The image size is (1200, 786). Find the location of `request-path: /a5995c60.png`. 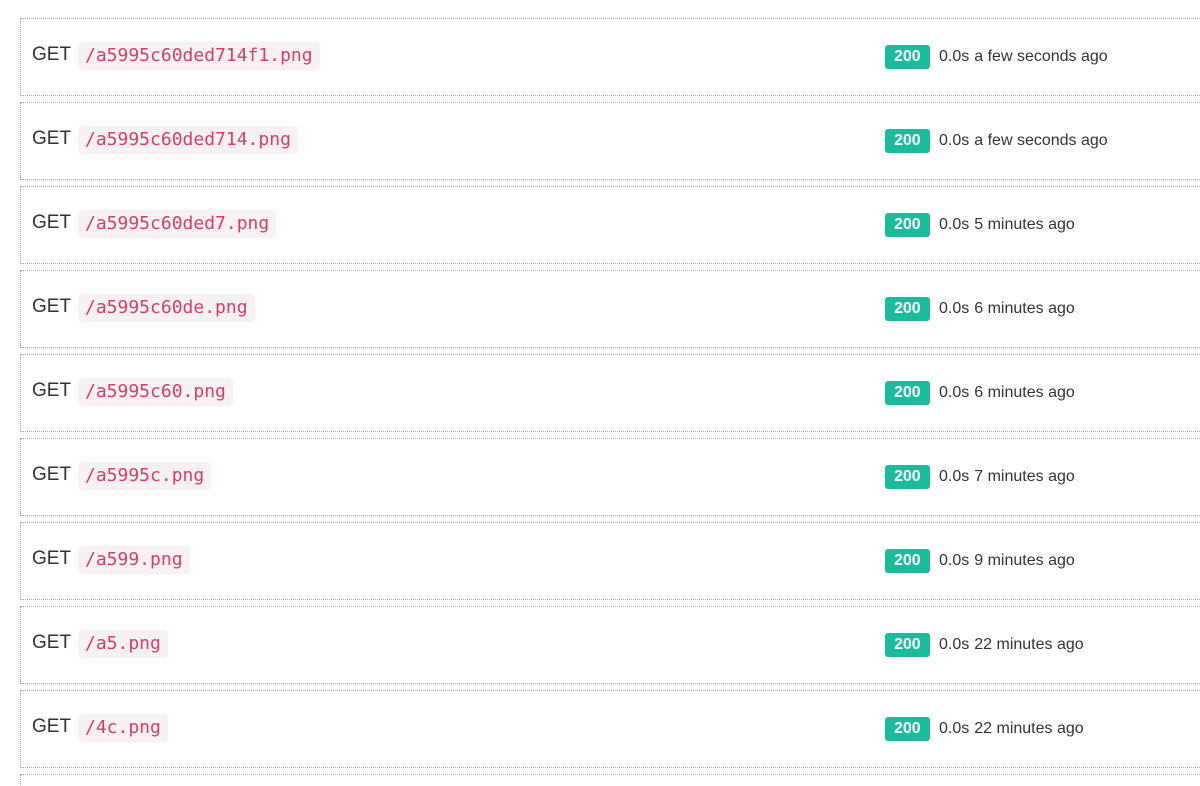

request-path: /a5995c60.png is located at coordinates (155, 392).